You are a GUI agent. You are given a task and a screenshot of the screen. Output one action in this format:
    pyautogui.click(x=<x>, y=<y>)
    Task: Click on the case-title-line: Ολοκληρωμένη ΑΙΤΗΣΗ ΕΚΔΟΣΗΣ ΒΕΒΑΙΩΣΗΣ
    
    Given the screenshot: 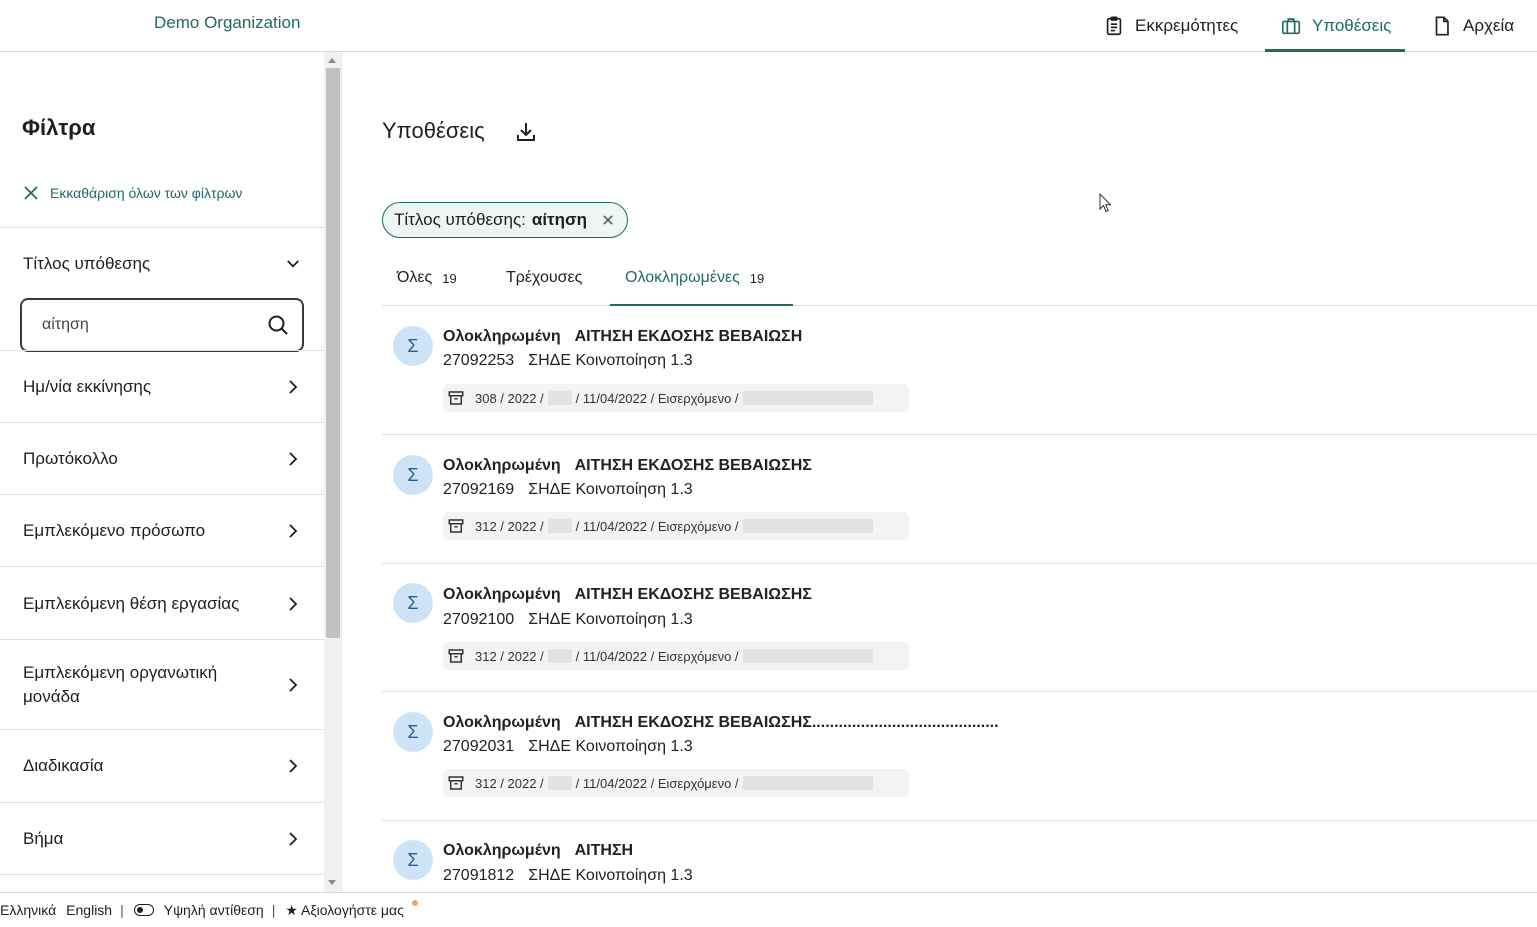 What is the action you would take?
    pyautogui.click(x=627, y=595)
    